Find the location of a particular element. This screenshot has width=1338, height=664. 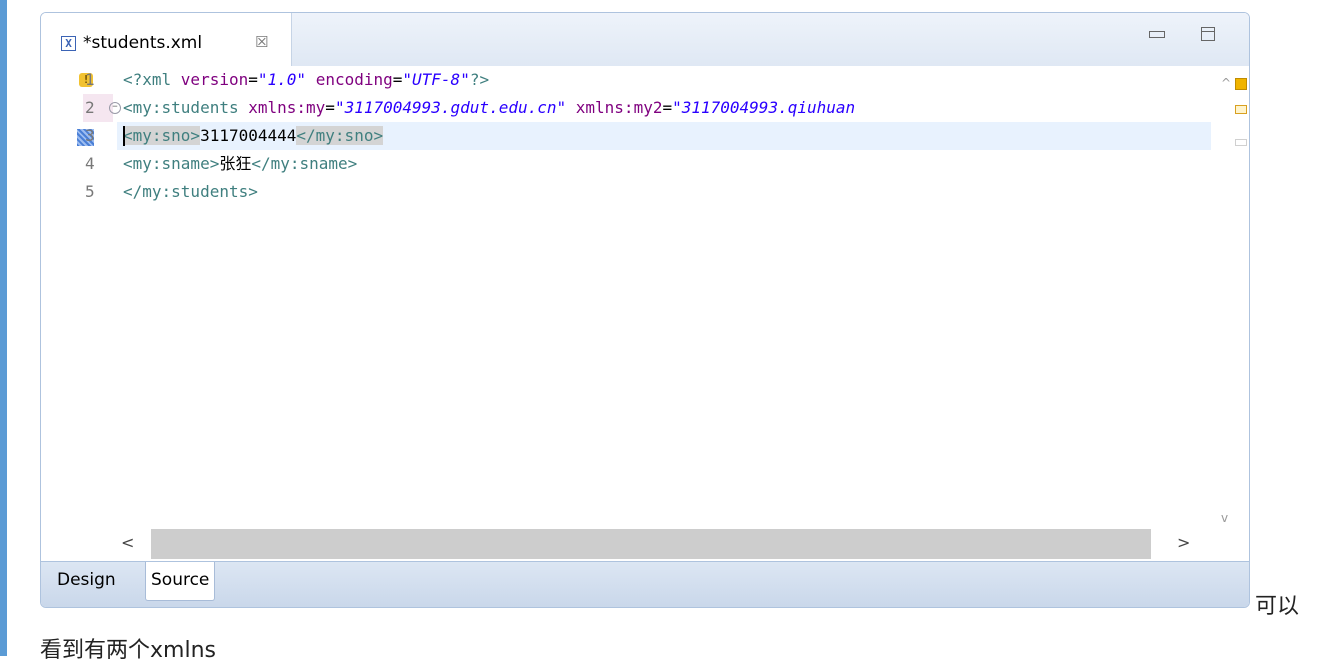

line-number: 4 is located at coordinates (90, 163).